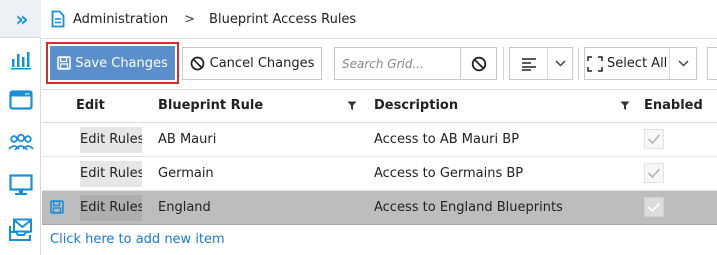 Image resolution: width=717 pixels, height=255 pixels. I want to click on window-icon, so click(20, 100).